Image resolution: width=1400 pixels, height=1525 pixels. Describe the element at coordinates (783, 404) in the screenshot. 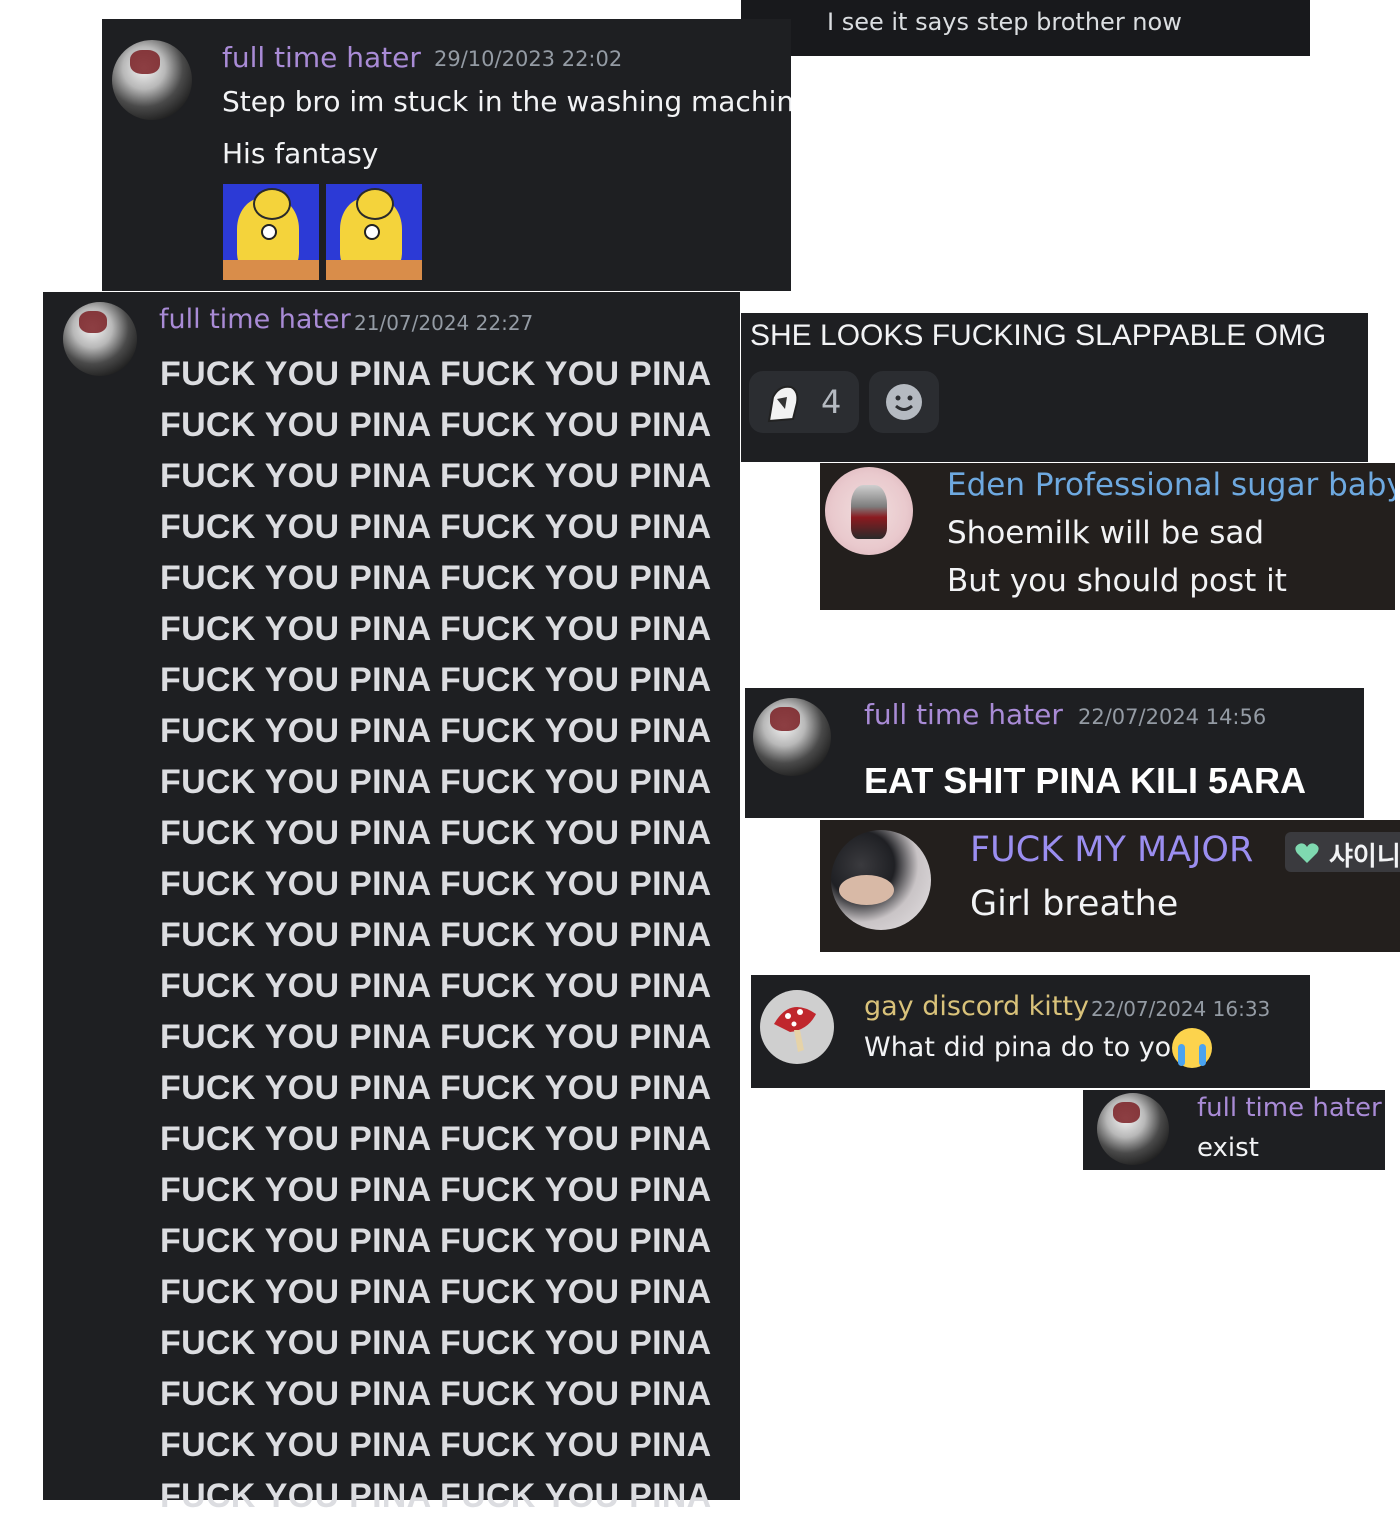

I see `custom-emoji-icon` at that location.